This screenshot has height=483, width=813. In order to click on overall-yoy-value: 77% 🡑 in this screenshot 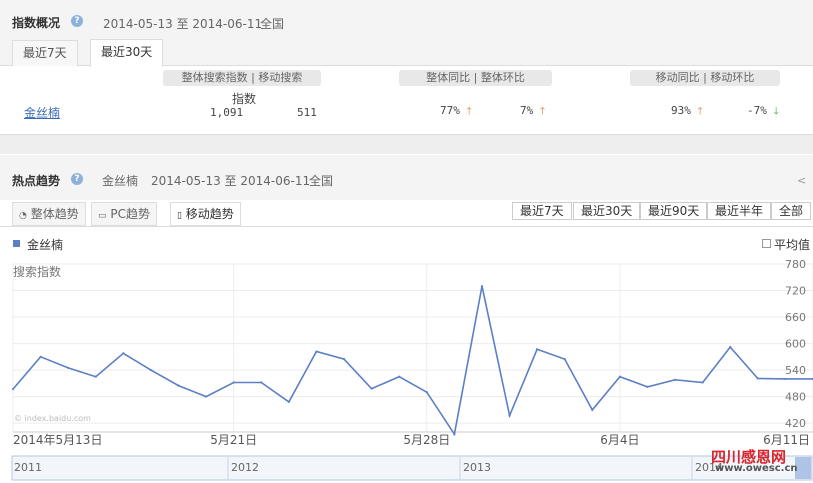, I will do `click(456, 110)`.